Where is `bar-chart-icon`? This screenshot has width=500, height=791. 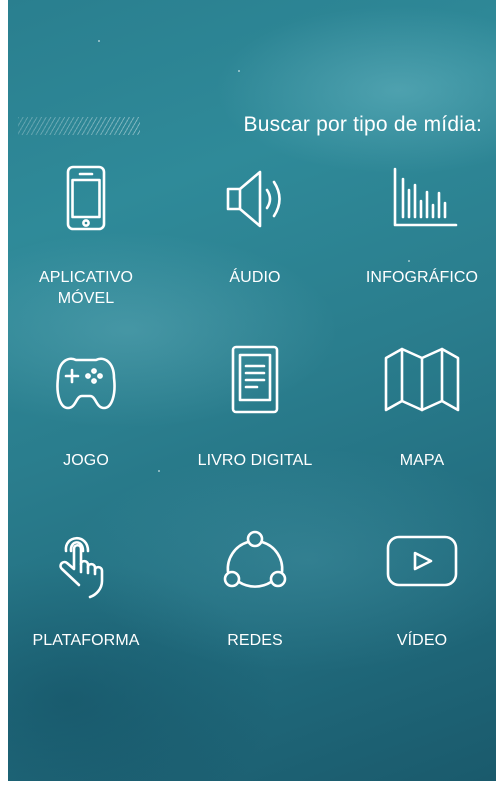
bar-chart-icon is located at coordinates (425, 197).